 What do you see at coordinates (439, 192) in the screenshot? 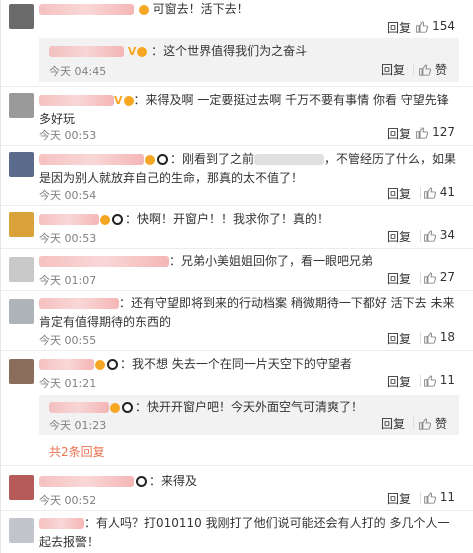
I see `like-button: 41` at bounding box center [439, 192].